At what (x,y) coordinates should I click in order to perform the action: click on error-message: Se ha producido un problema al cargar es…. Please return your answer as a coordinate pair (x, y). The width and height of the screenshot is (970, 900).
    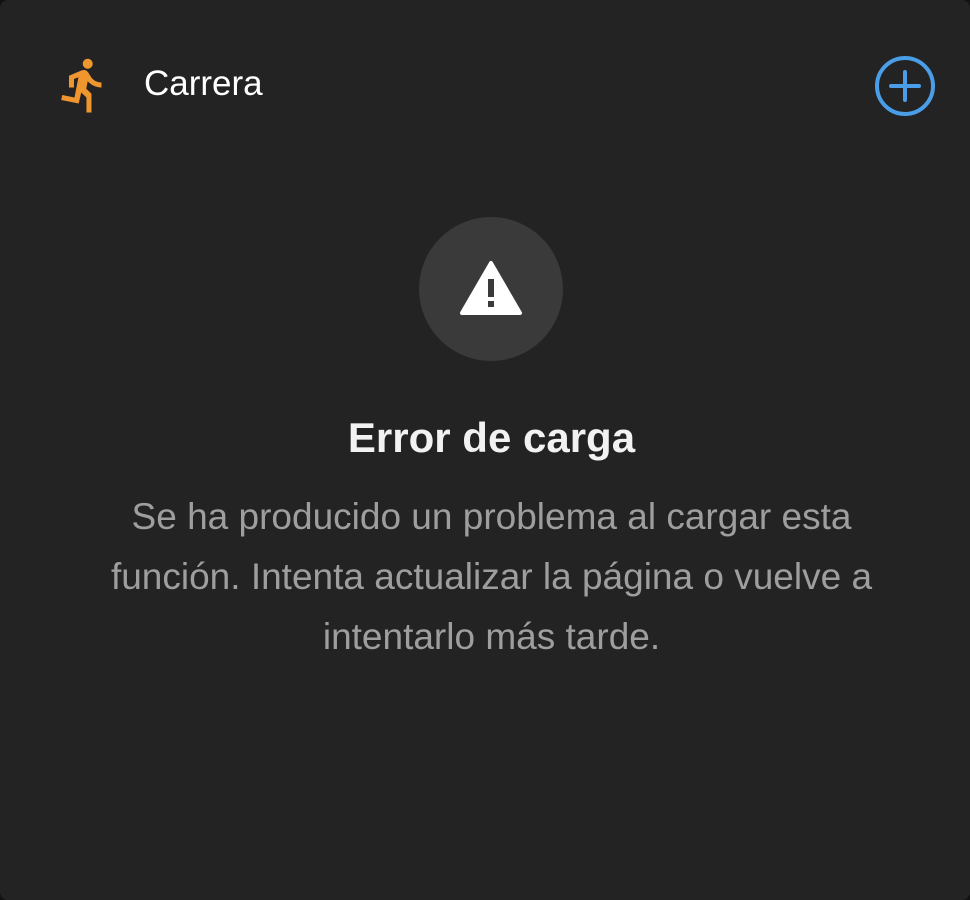
    Looking at the image, I should click on (491, 576).